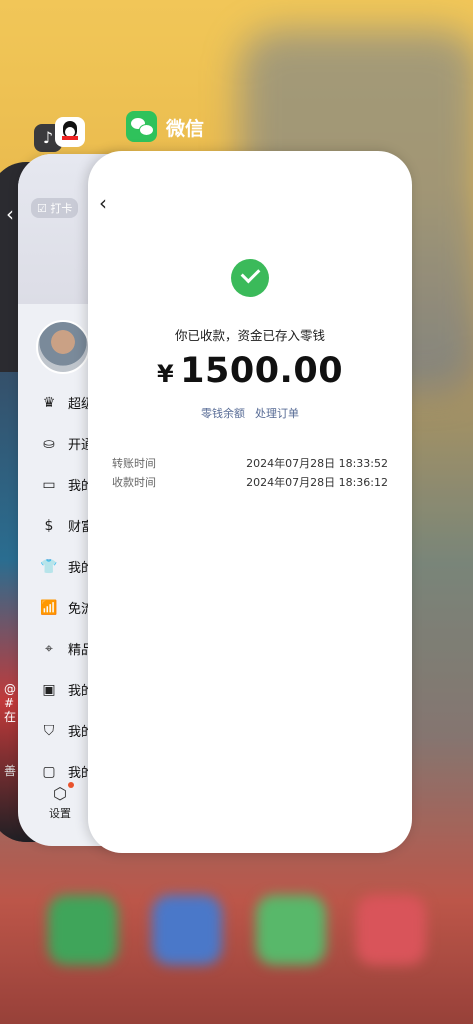 Image resolution: width=473 pixels, height=1024 pixels. I want to click on location-pin-icon: ⌖, so click(49, 648).